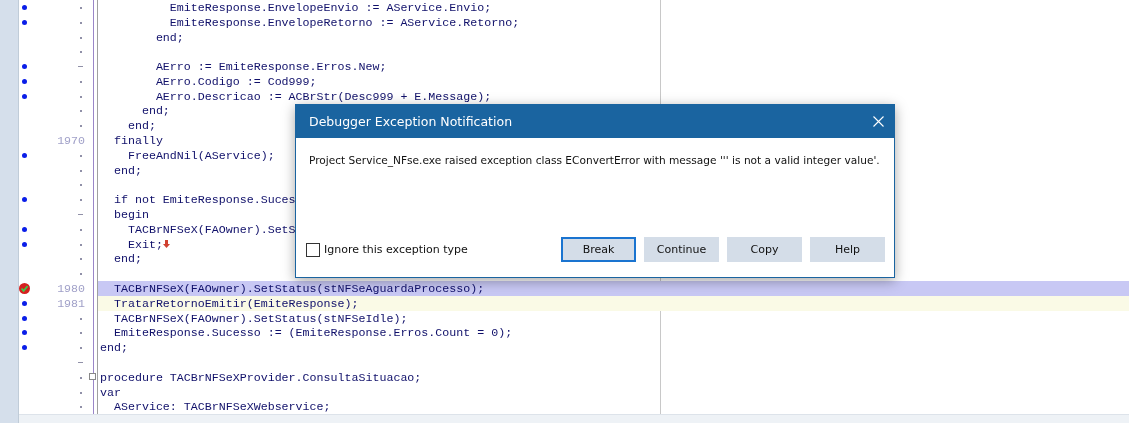 This screenshot has height=423, width=1129. Describe the element at coordinates (211, 229) in the screenshot. I see `code-line: TACBrNFSeX(FAOwner).SetS` at that location.